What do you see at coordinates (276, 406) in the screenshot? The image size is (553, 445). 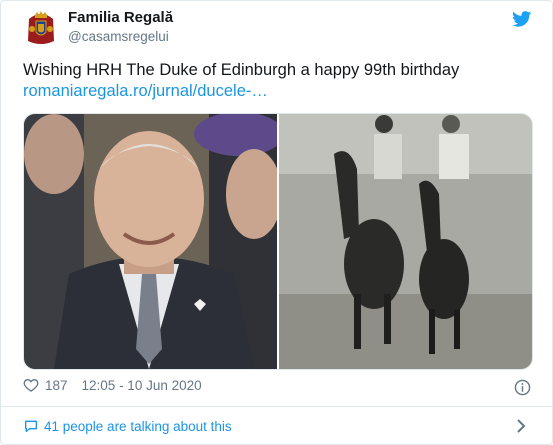 I see `divider` at bounding box center [276, 406].